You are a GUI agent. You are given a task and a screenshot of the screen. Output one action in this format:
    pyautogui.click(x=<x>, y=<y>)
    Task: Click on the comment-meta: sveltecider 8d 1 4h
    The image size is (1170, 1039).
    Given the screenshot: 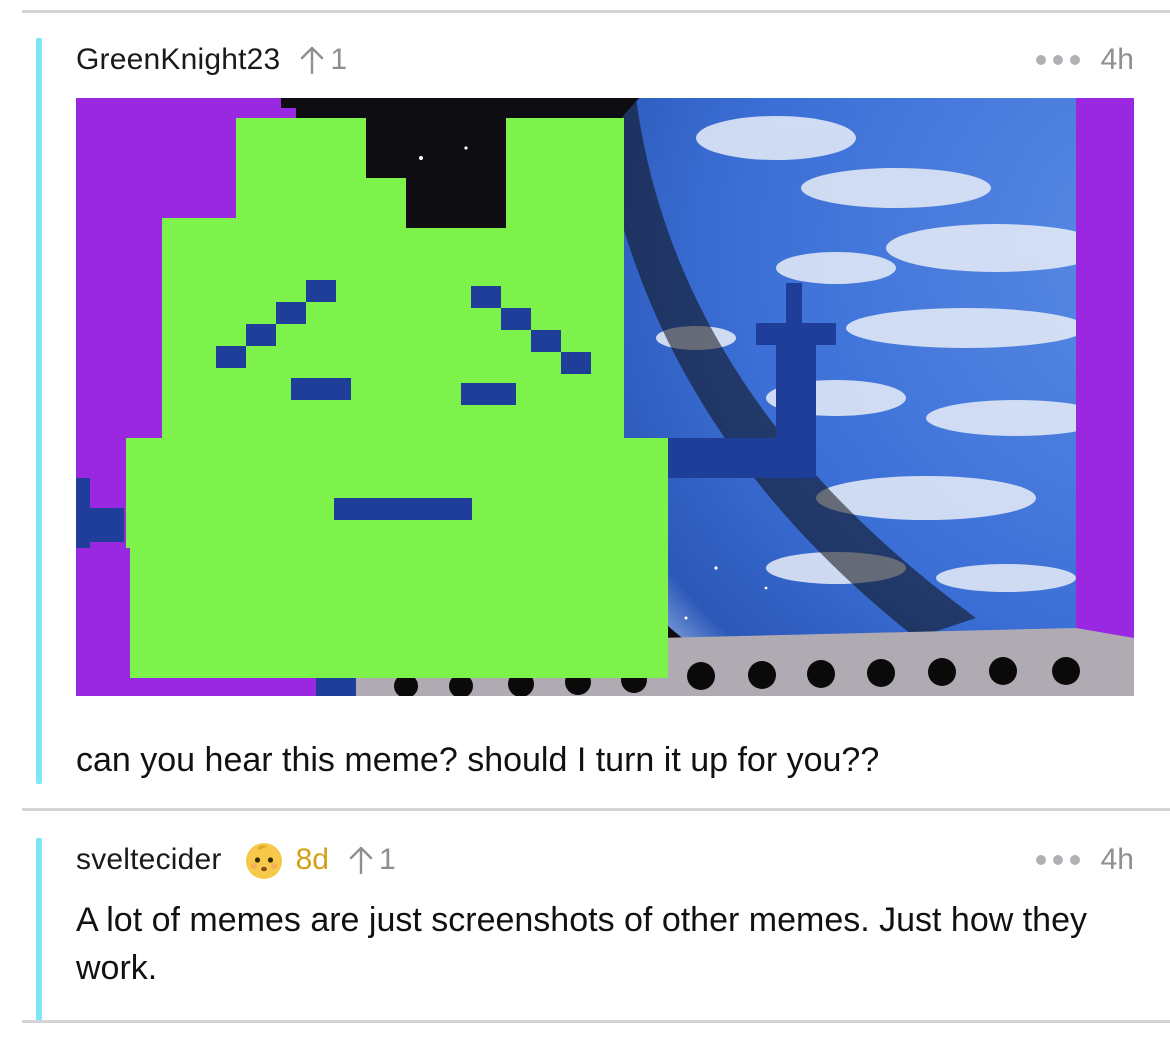 What is the action you would take?
    pyautogui.click(x=605, y=860)
    